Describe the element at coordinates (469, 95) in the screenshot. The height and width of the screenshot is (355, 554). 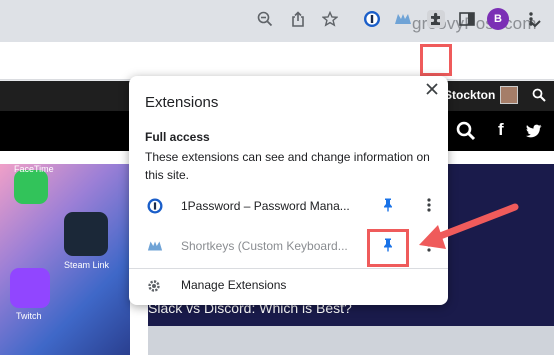
I see `site-user-name: Stockton` at that location.